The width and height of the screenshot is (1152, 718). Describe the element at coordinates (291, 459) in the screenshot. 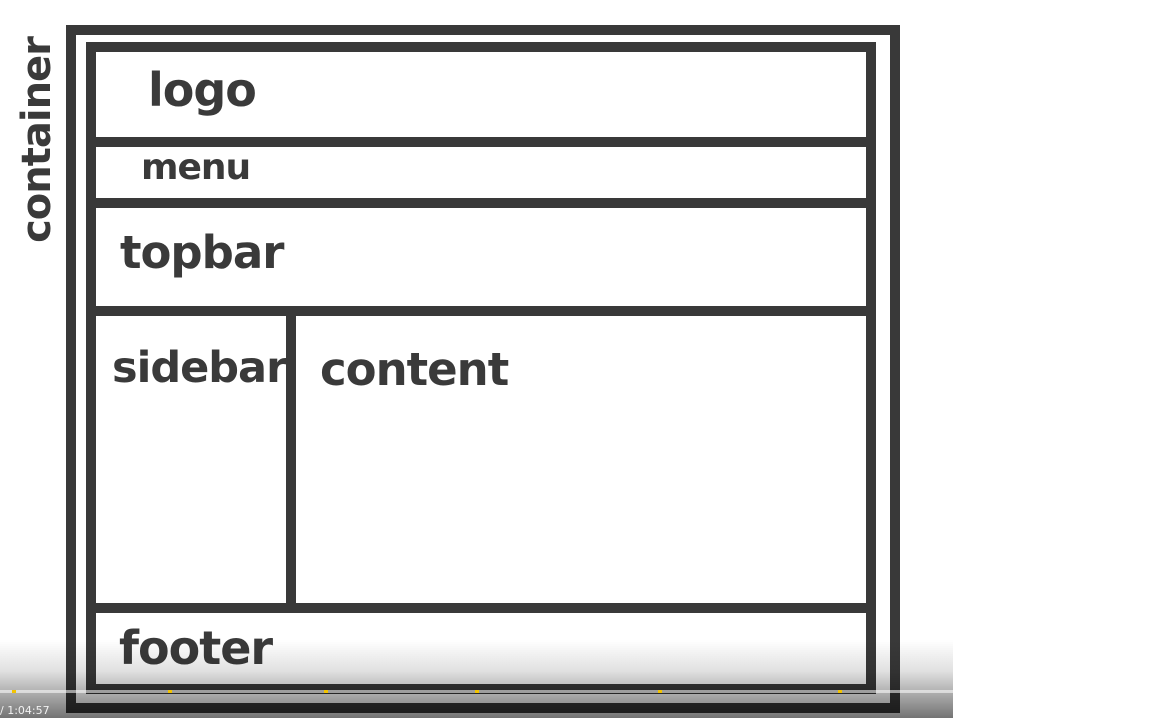

I see `divider-sidebar-content` at that location.